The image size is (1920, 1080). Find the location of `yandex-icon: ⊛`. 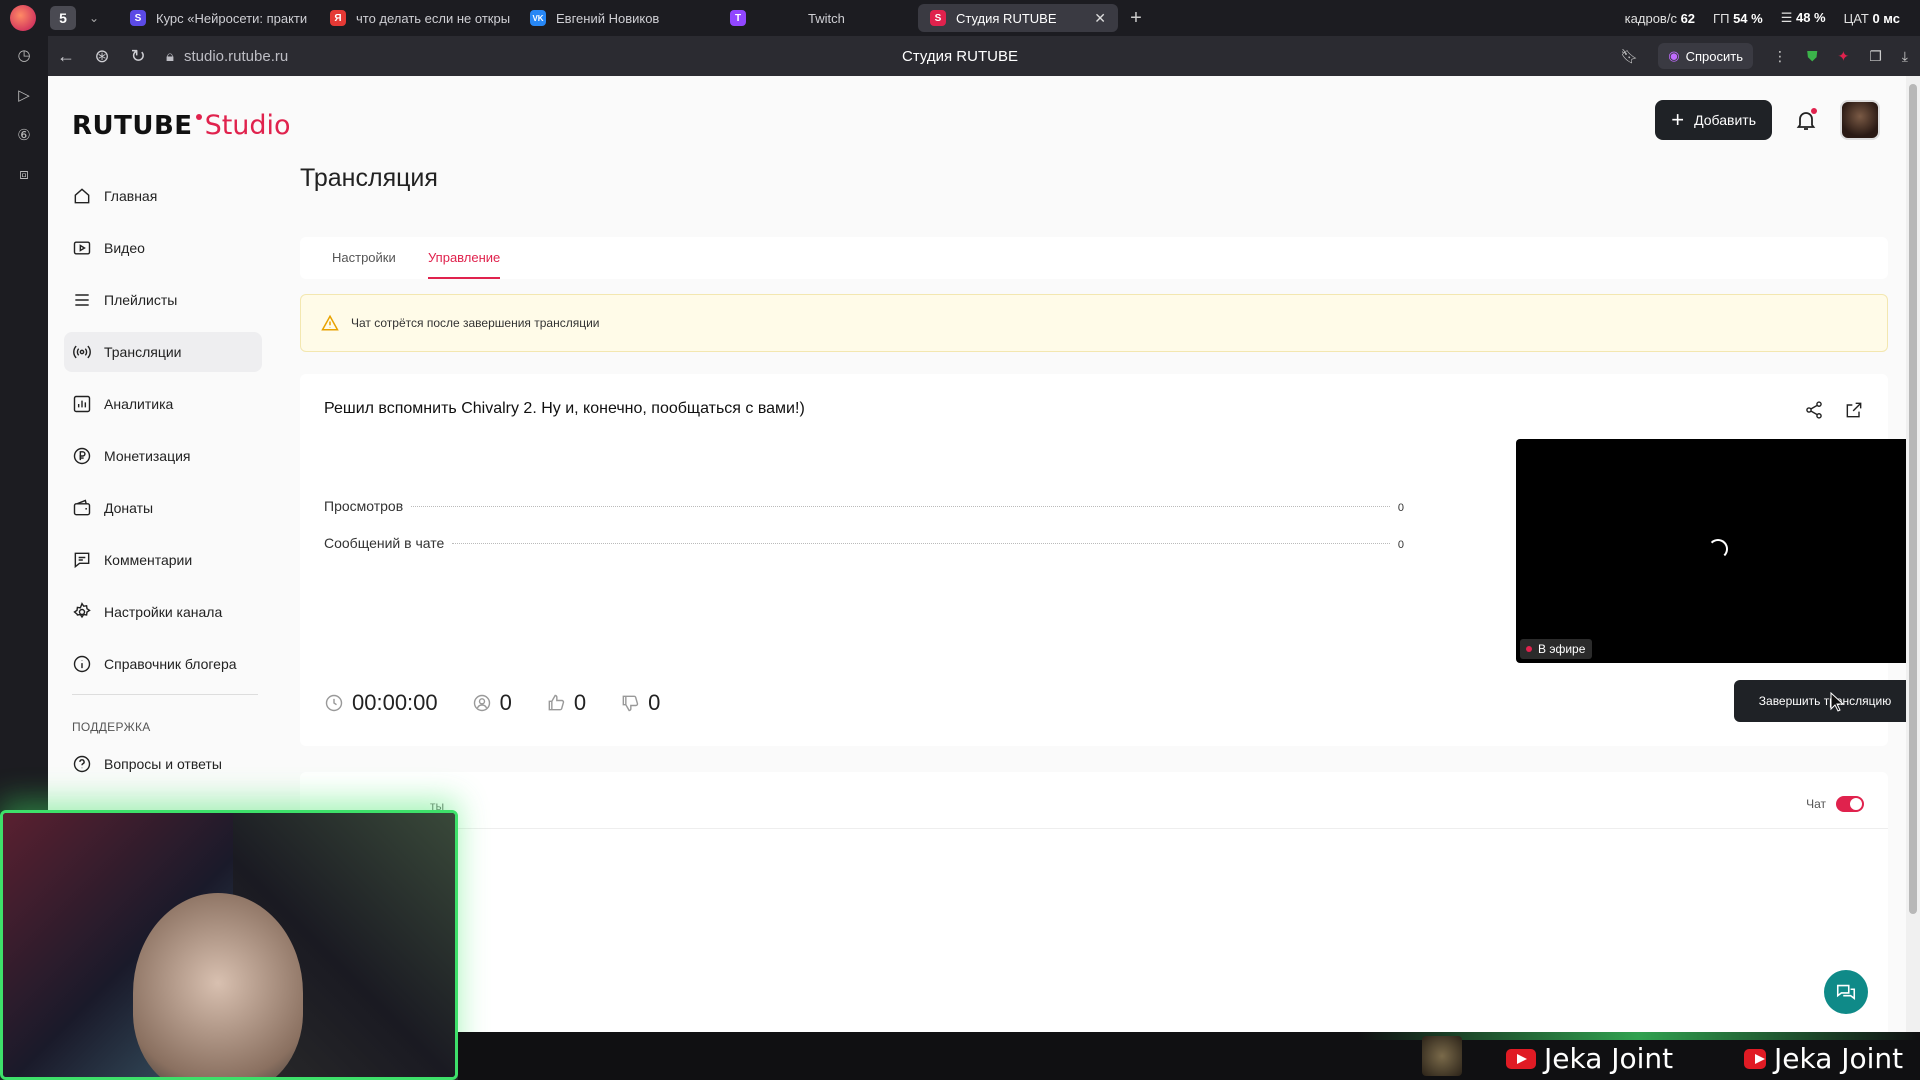

yandex-icon: ⊛ is located at coordinates (102, 56).